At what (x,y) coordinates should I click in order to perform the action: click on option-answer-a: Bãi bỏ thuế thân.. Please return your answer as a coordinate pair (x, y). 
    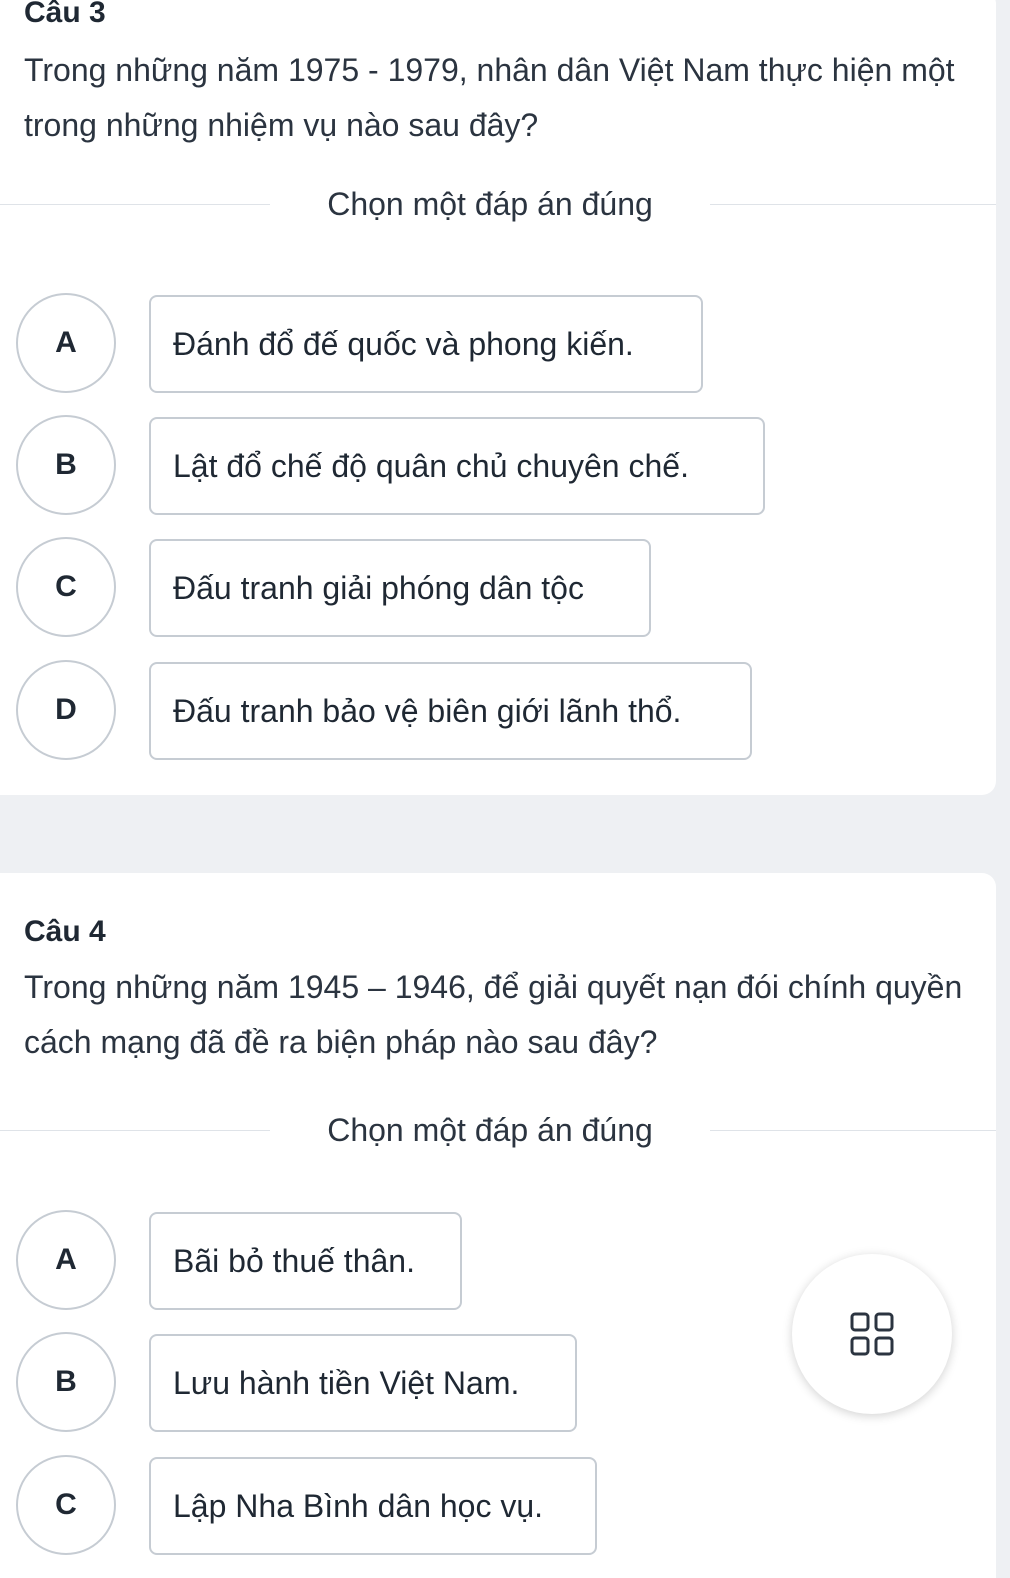
    Looking at the image, I should click on (305, 1261).